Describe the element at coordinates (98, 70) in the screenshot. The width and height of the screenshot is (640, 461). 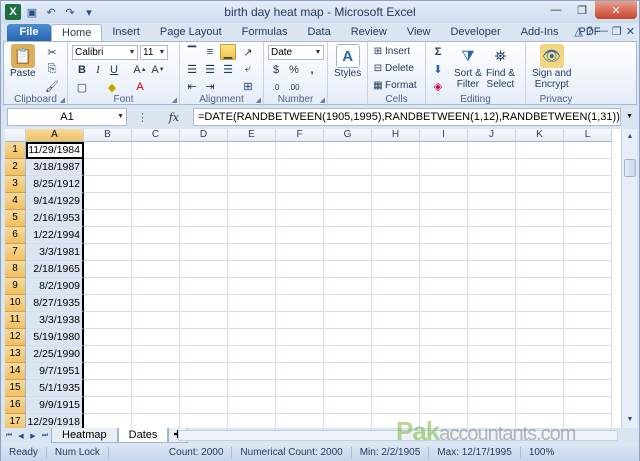
I see `italic-icon: I` at that location.